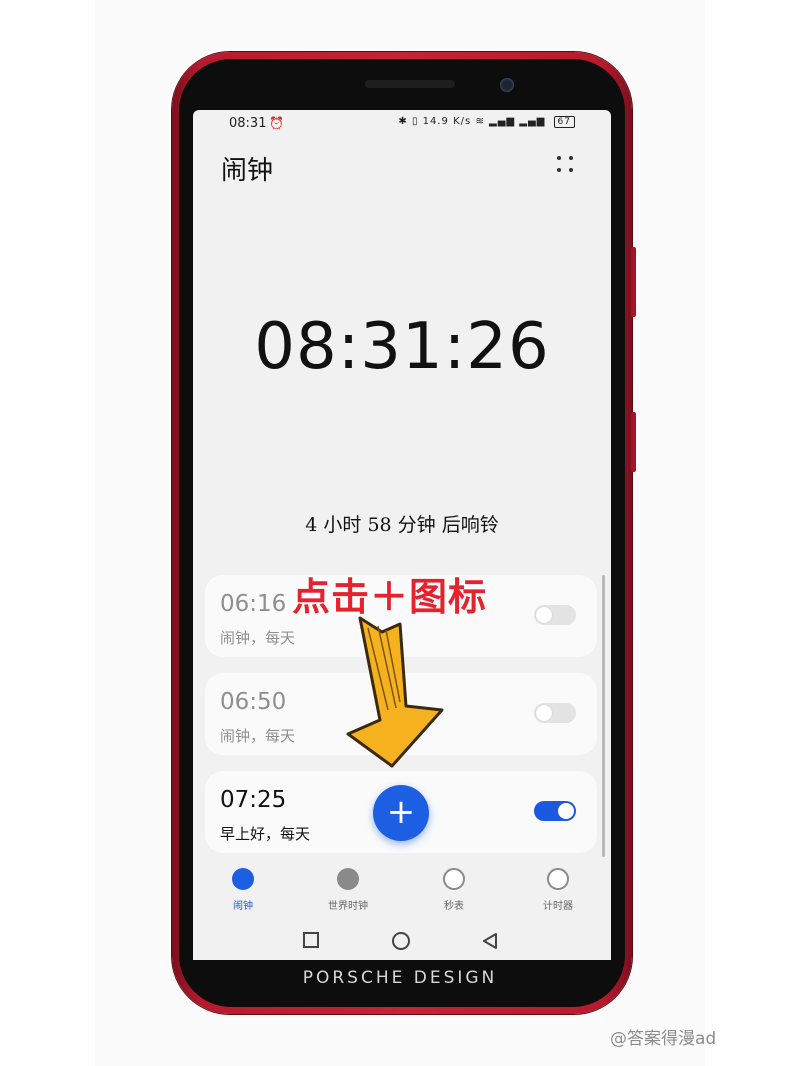  What do you see at coordinates (395, 692) in the screenshot?
I see `arrow-down-icon` at bounding box center [395, 692].